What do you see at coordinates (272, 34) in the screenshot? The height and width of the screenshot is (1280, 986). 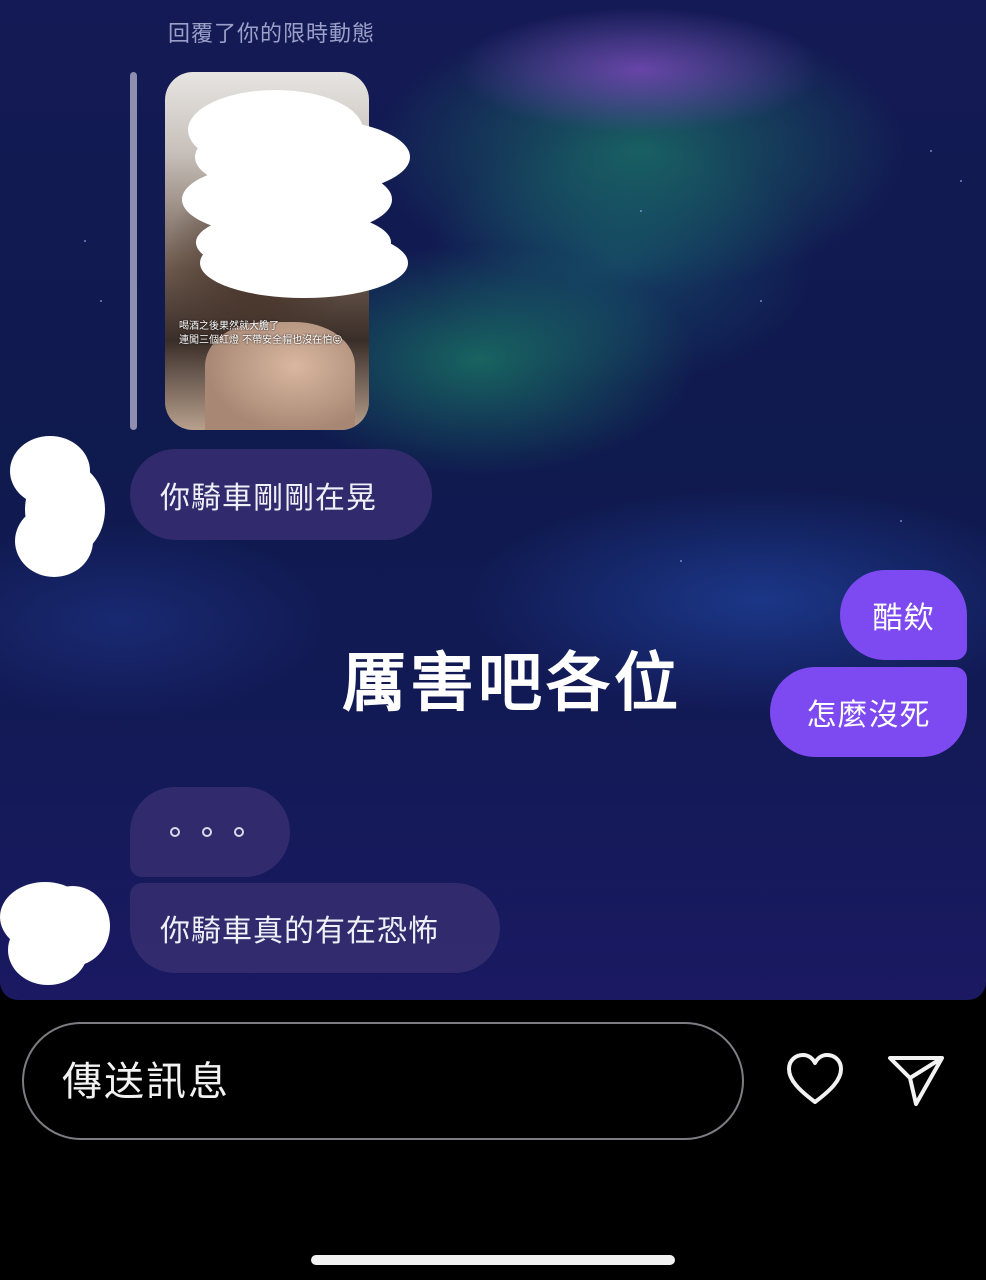 I see `story-reply-label: 回覆了你的限時動態` at bounding box center [272, 34].